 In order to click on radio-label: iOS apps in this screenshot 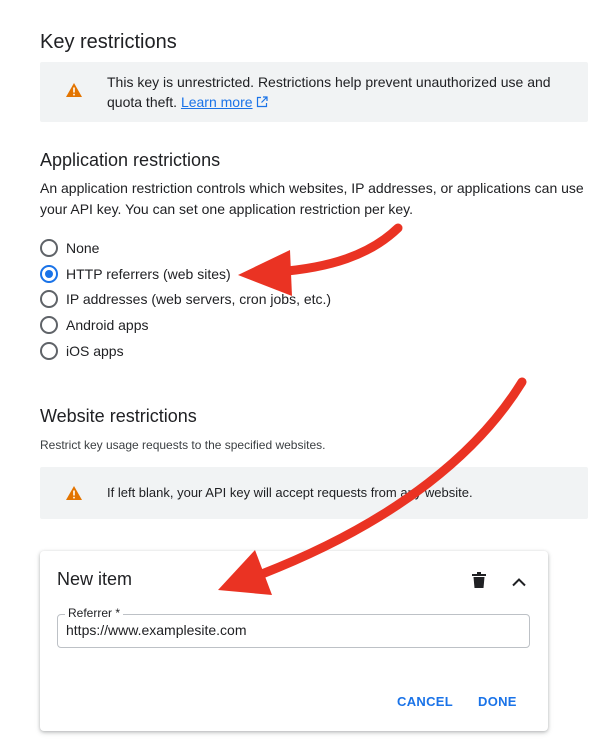, I will do `click(95, 351)`.